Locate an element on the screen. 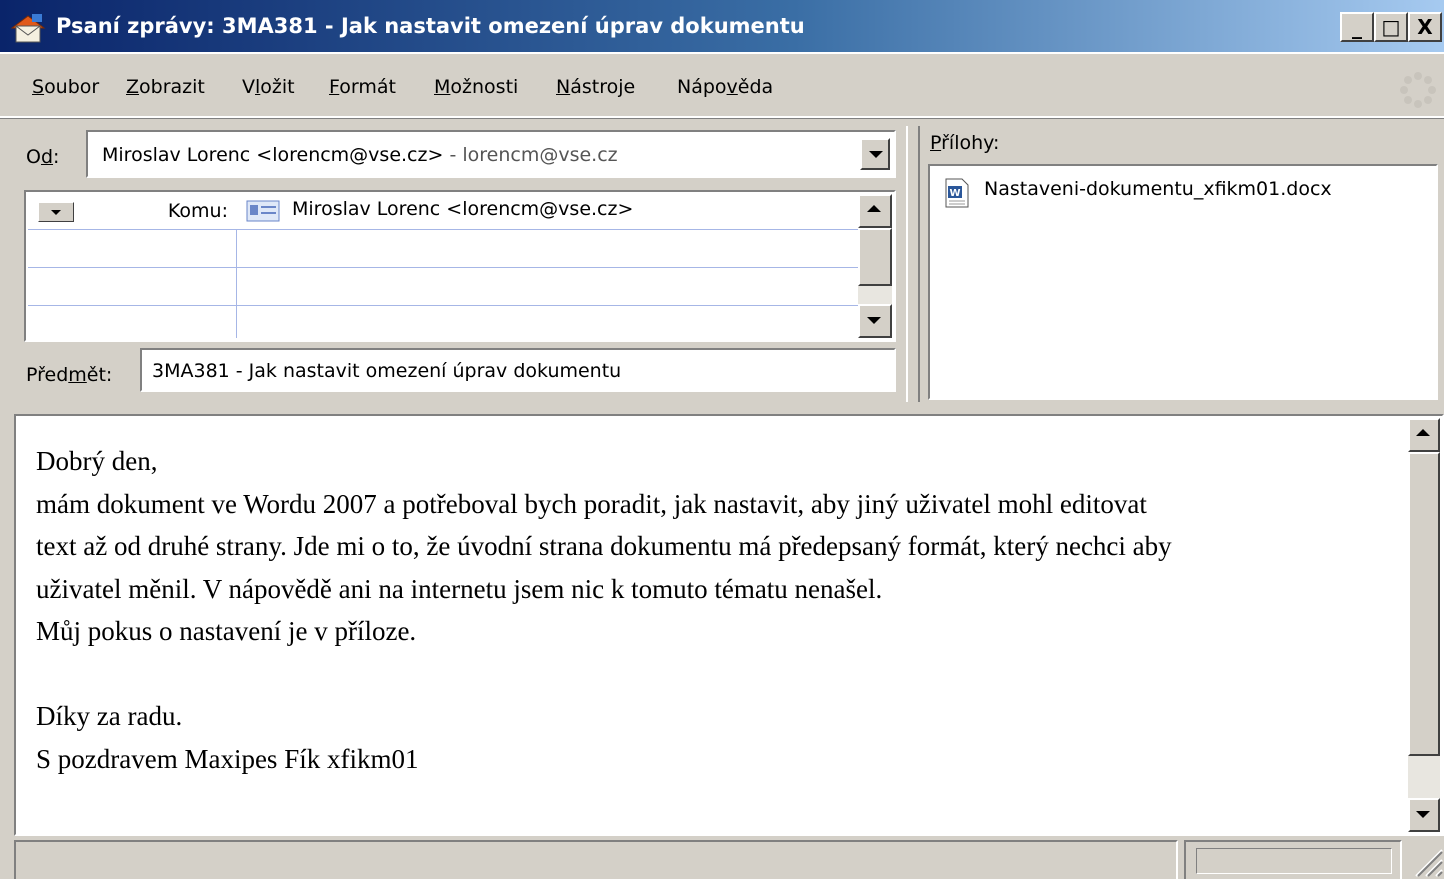 Image resolution: width=1444 pixels, height=879 pixels. body-line: Dobrý den, is located at coordinates (97, 461).